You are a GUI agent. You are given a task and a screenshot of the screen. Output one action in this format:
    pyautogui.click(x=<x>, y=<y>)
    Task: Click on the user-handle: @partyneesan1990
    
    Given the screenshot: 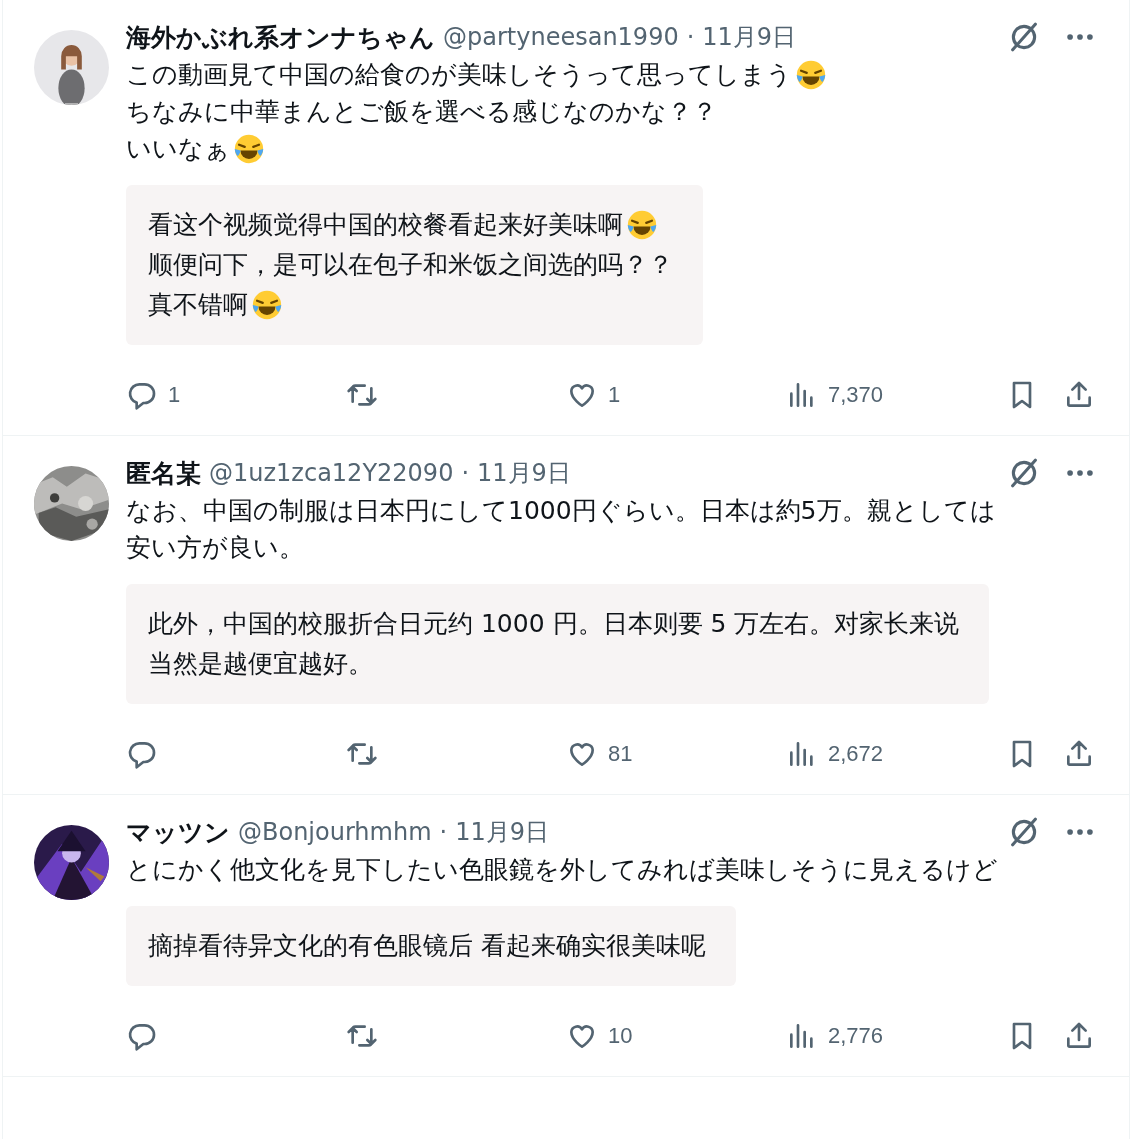 What is the action you would take?
    pyautogui.click(x=561, y=37)
    